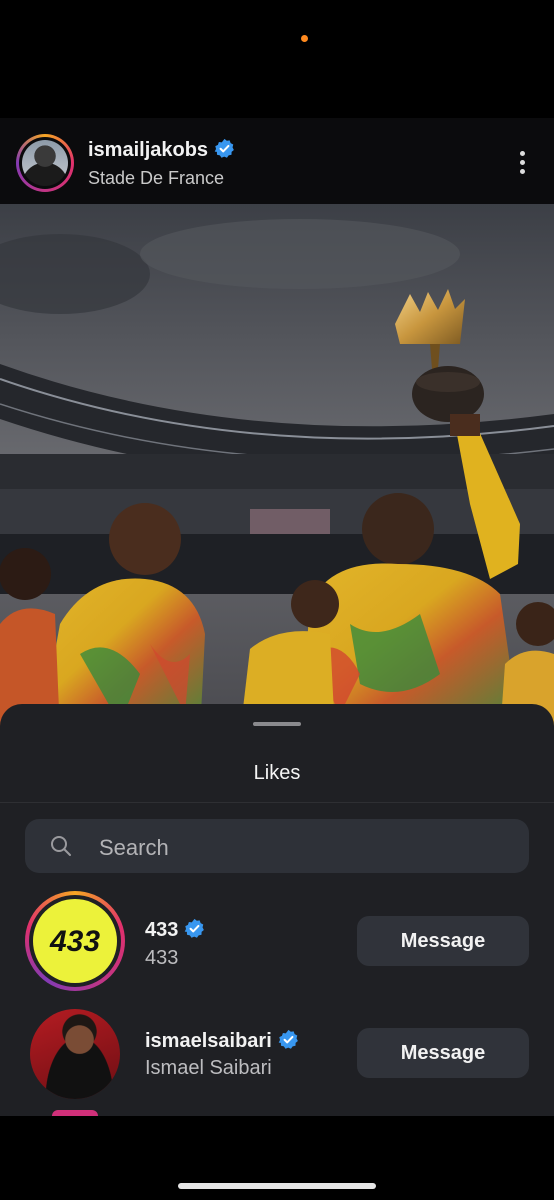 Image resolution: width=554 pixels, height=1200 pixels. I want to click on author-username: ismailjakobs, so click(148, 150).